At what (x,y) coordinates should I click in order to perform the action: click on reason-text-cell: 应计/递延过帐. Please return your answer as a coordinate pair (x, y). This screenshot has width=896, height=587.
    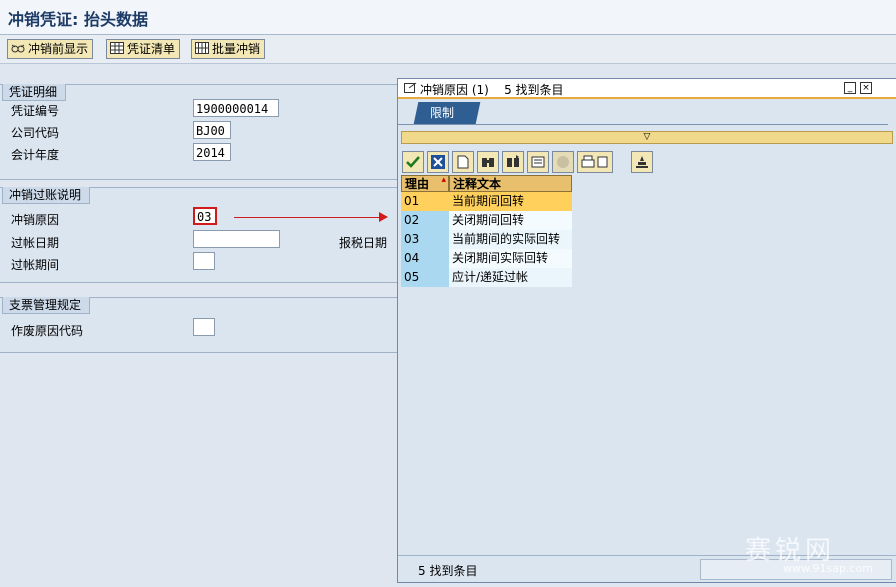
    Looking at the image, I should click on (510, 277).